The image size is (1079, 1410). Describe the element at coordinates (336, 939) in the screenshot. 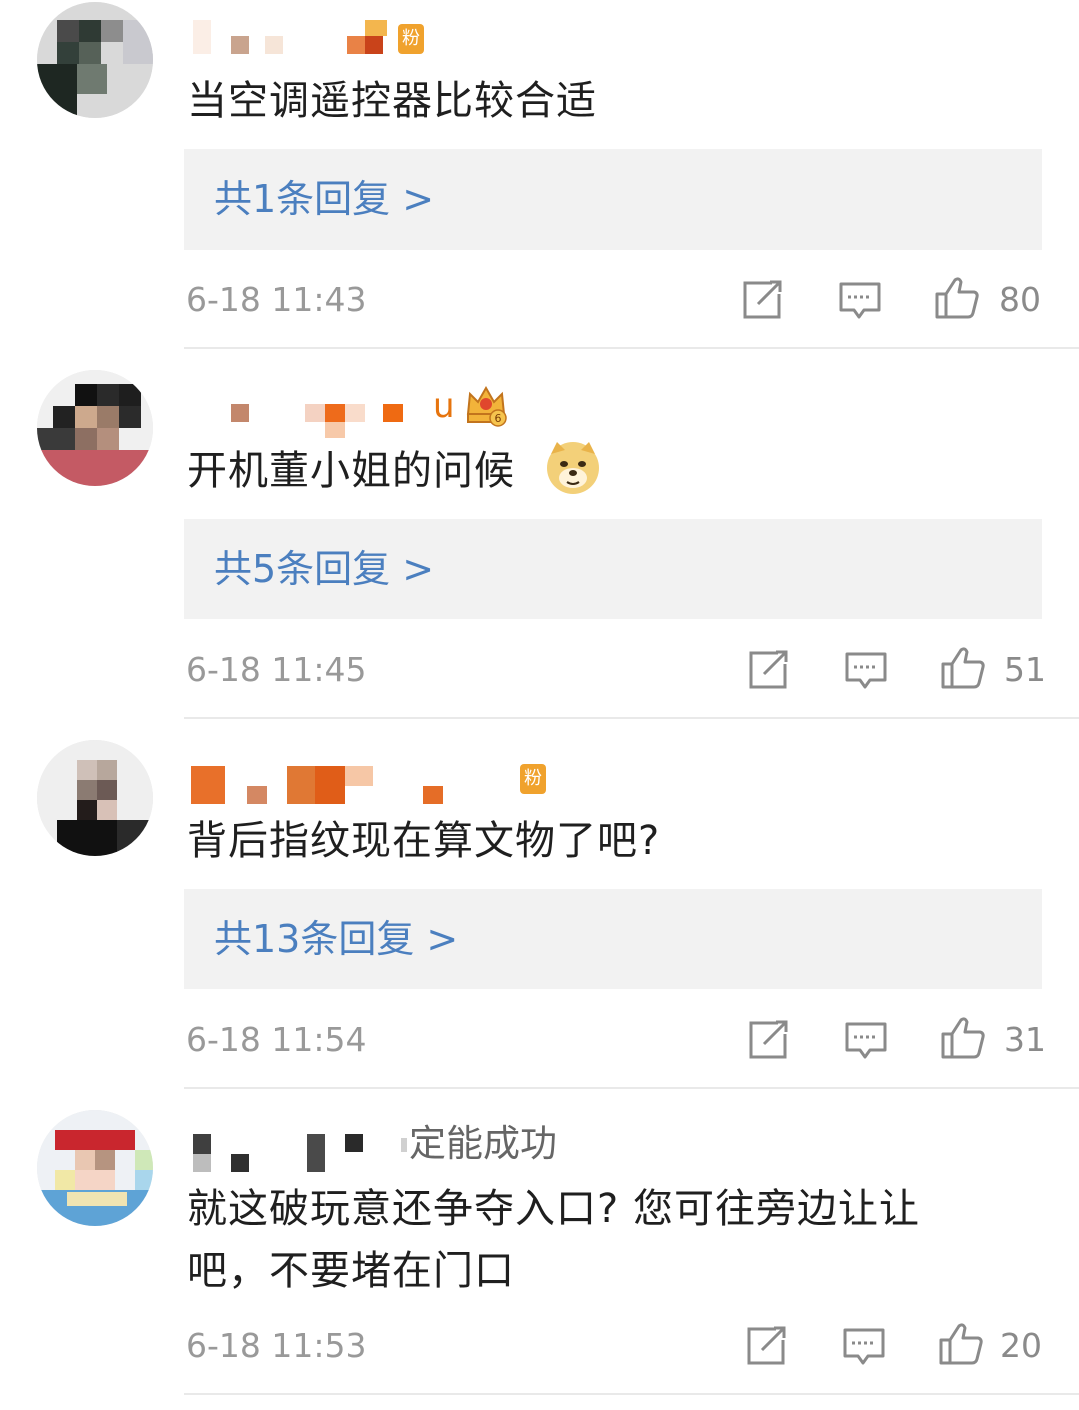

I see `view-replies-link: 共13条回复 >` at that location.